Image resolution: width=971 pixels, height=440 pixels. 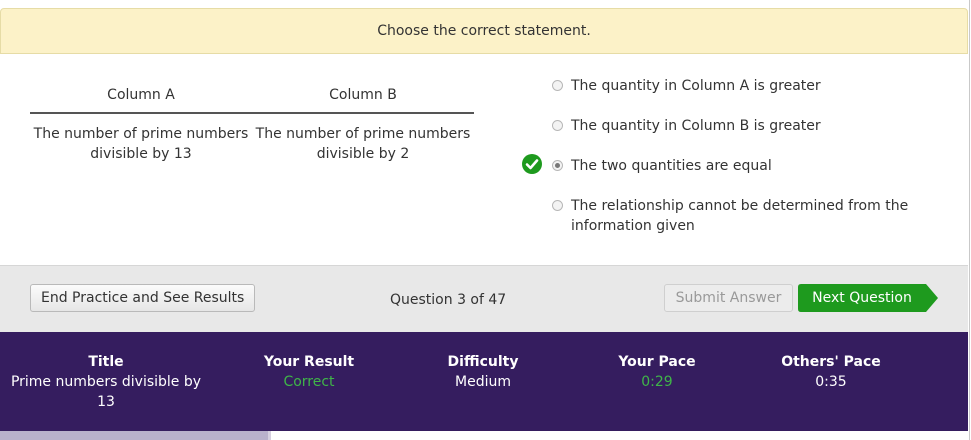 I want to click on stat-result-label: Your Result, so click(x=309, y=362).